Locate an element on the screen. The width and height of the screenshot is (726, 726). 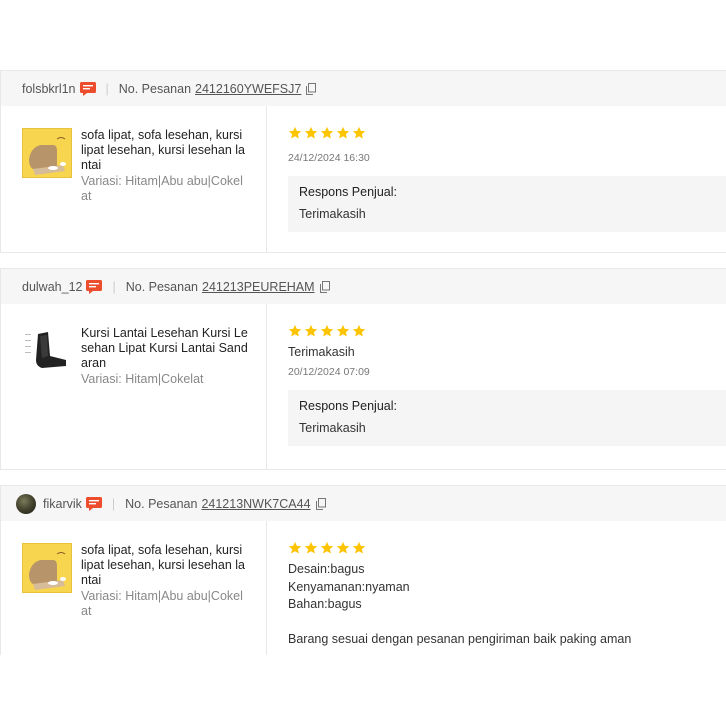
review-text-line is located at coordinates (507, 623).